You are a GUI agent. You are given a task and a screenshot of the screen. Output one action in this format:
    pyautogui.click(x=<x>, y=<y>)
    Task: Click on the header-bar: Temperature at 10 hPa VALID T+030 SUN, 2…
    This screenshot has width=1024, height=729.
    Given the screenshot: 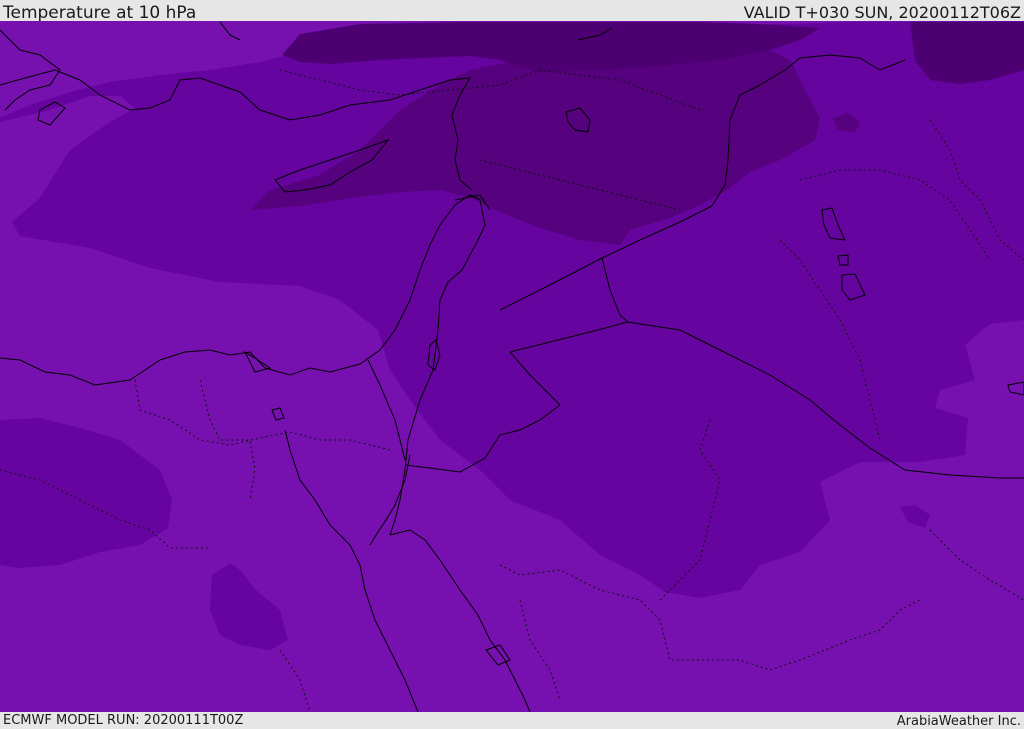 What is the action you would take?
    pyautogui.click(x=512, y=11)
    